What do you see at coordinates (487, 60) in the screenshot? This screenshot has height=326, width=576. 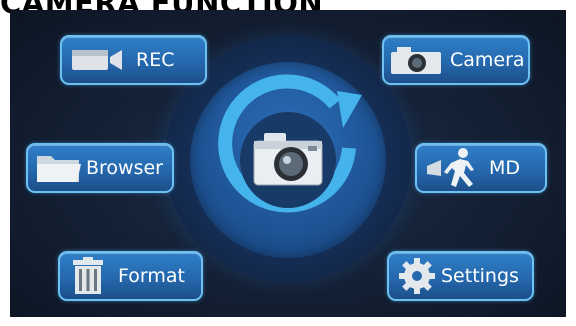 I see `camera-label: Camera` at bounding box center [487, 60].